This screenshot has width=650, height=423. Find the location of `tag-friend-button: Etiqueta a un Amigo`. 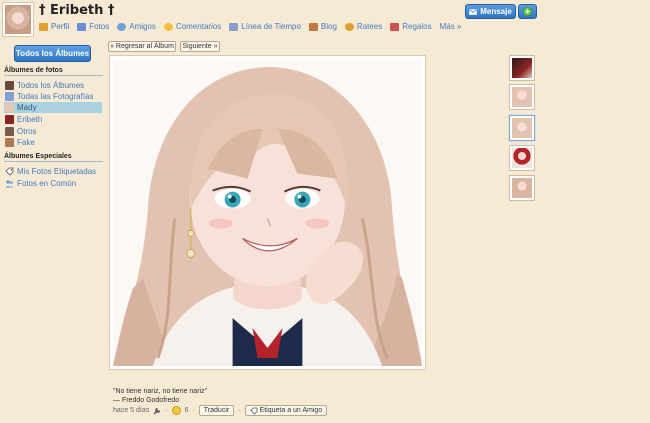

tag-friend-button: Etiqueta a un Amigo is located at coordinates (286, 410).